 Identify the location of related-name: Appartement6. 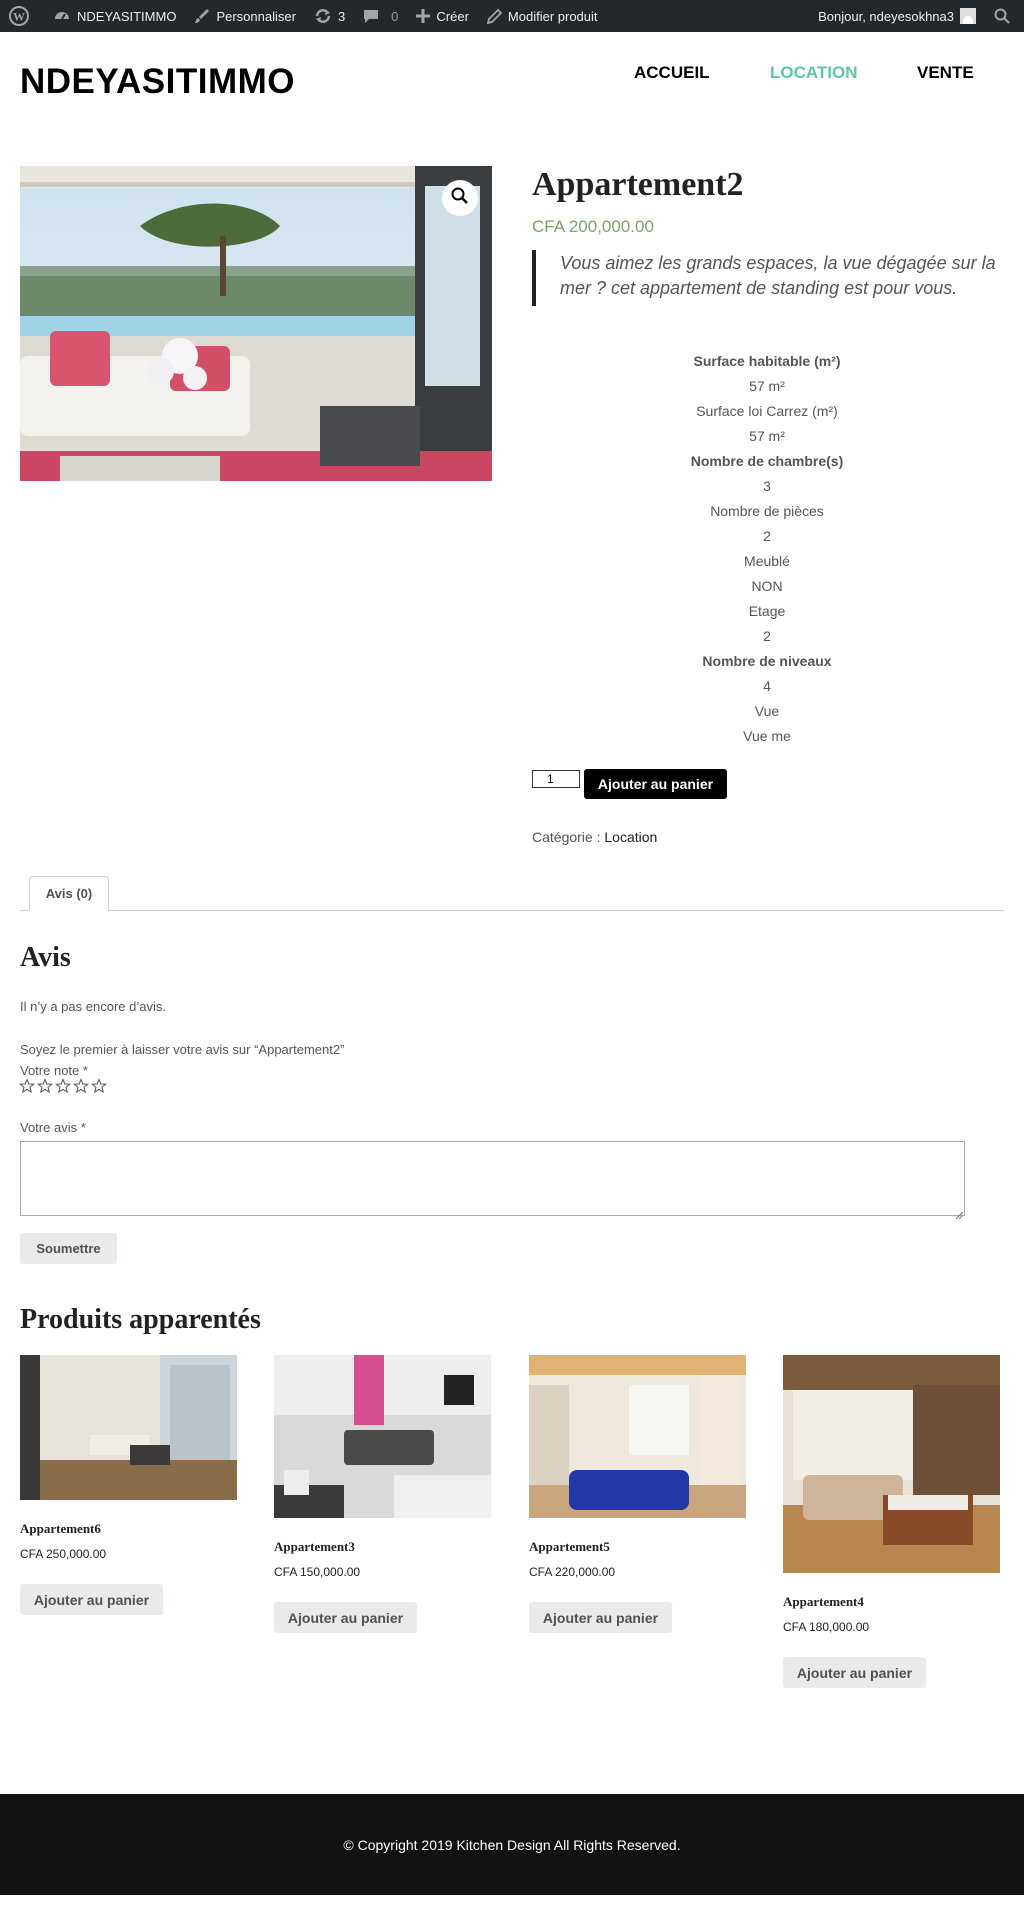
(60, 1529).